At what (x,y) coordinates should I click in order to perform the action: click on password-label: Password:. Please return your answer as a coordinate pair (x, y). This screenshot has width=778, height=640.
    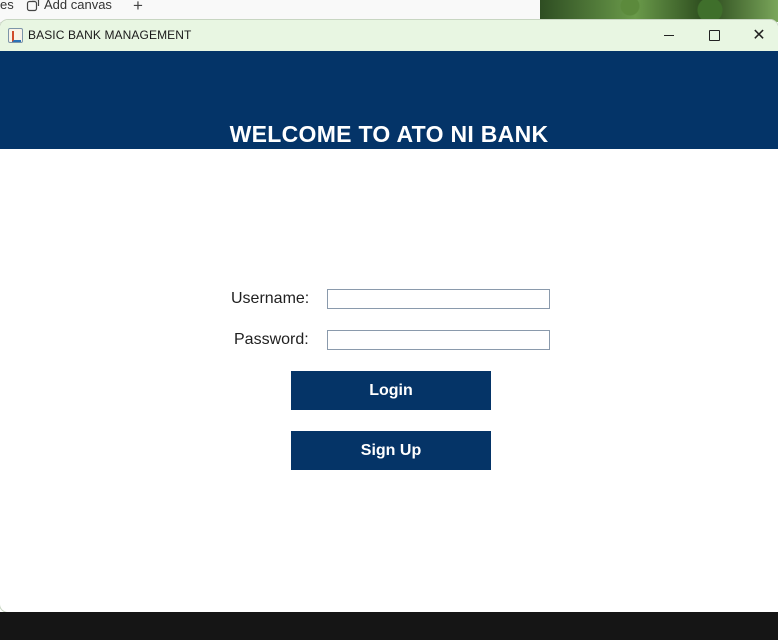
    Looking at the image, I should click on (271, 339).